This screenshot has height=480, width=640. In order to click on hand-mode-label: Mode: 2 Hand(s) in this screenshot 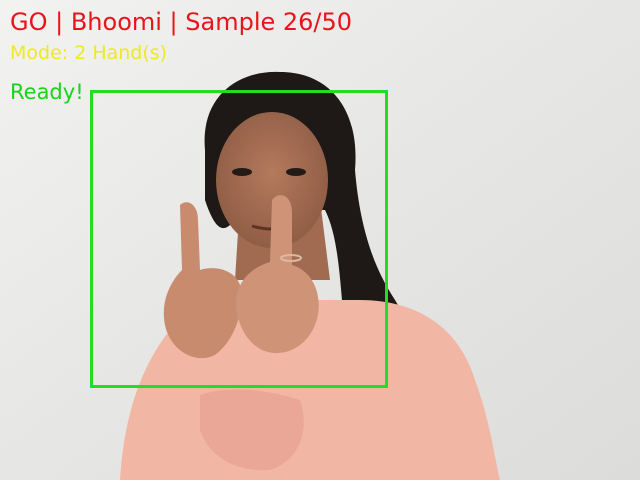, I will do `click(89, 53)`.